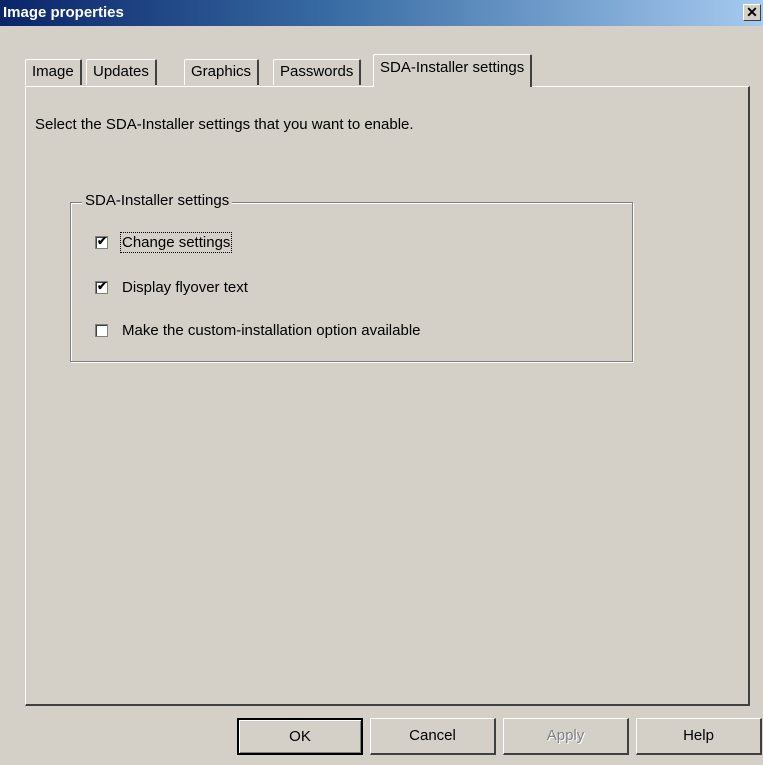  I want to click on display-flyover-text-checkbox: ✔, so click(101, 286).